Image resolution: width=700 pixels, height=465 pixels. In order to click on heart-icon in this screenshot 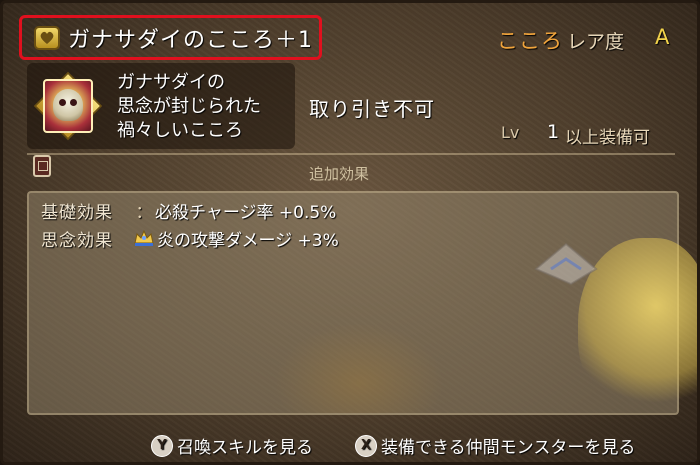, I will do `click(47, 37)`.